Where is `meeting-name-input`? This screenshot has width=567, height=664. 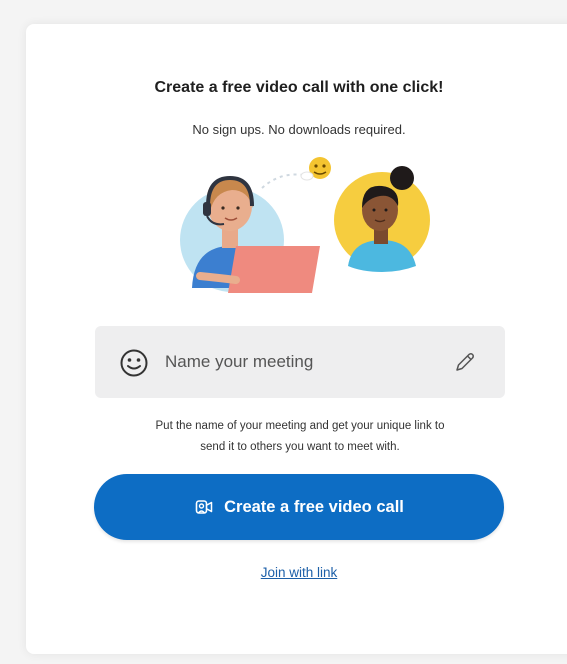
meeting-name-input is located at coordinates (300, 362).